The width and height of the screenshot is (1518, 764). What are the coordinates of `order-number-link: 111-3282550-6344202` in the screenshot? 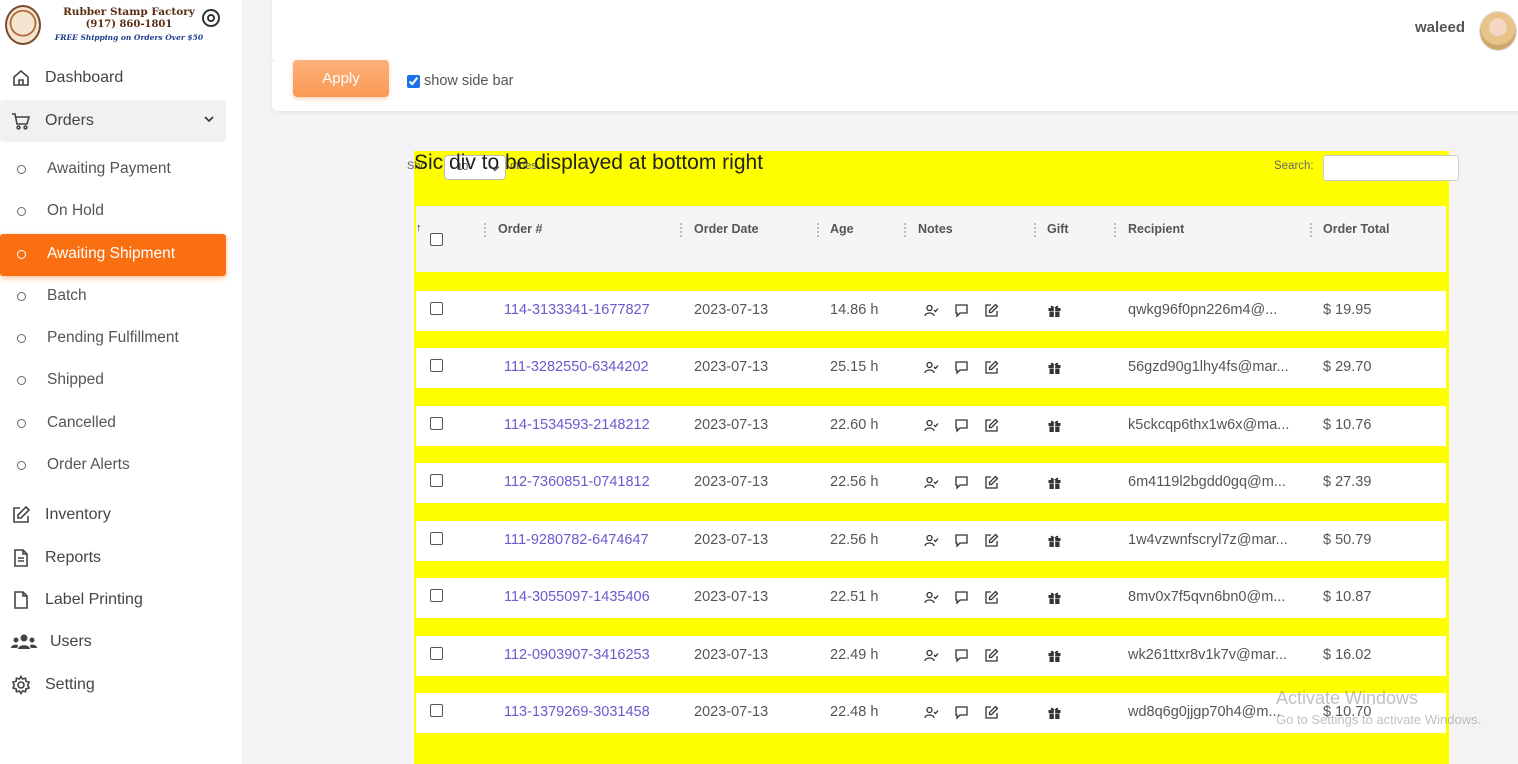 It's located at (576, 367).